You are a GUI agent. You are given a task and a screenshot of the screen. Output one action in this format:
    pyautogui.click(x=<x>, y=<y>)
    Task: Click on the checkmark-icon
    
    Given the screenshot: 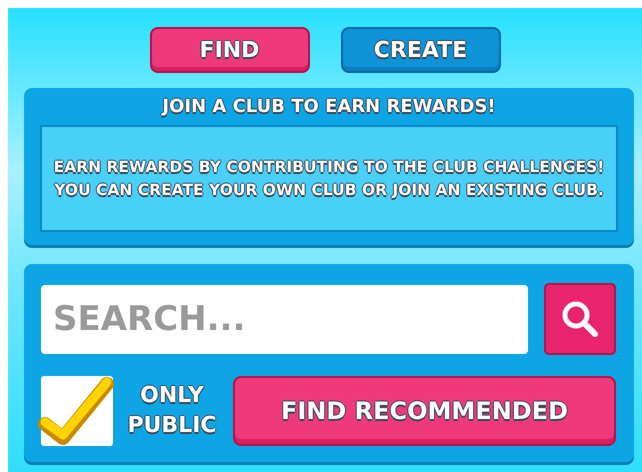 What is the action you would take?
    pyautogui.click(x=75, y=411)
    